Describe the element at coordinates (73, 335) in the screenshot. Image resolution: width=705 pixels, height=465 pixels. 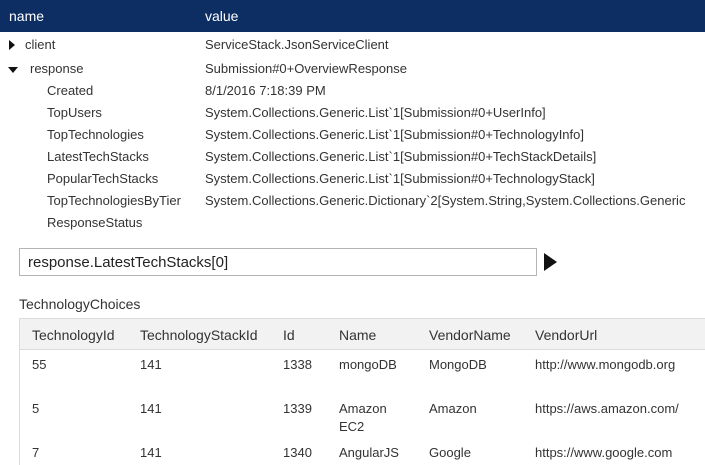
I see `column-header-technologyid: TechnologyId` at that location.